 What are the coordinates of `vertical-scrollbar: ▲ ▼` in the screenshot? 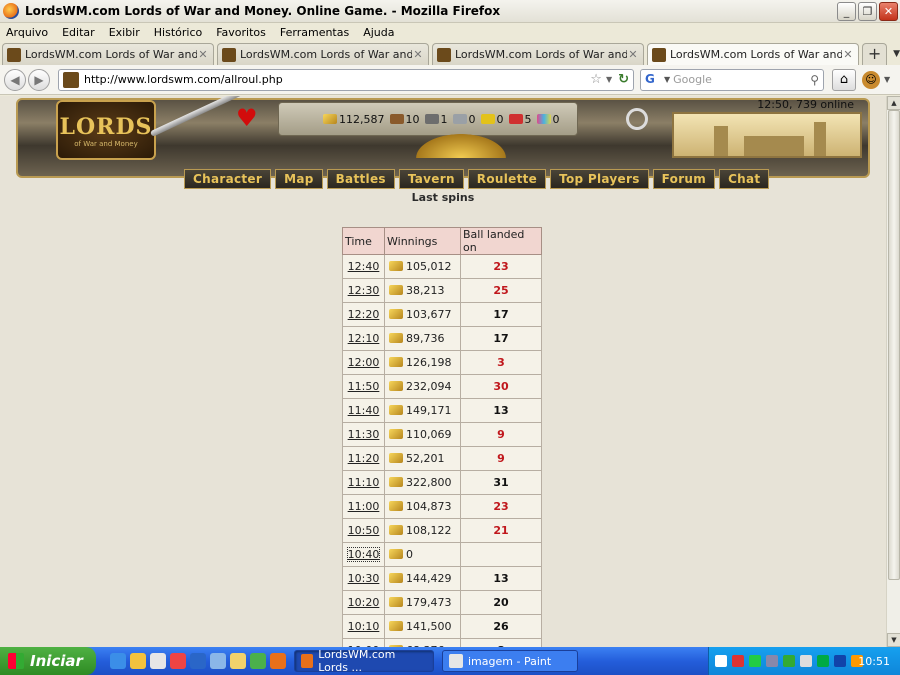 It's located at (893, 371).